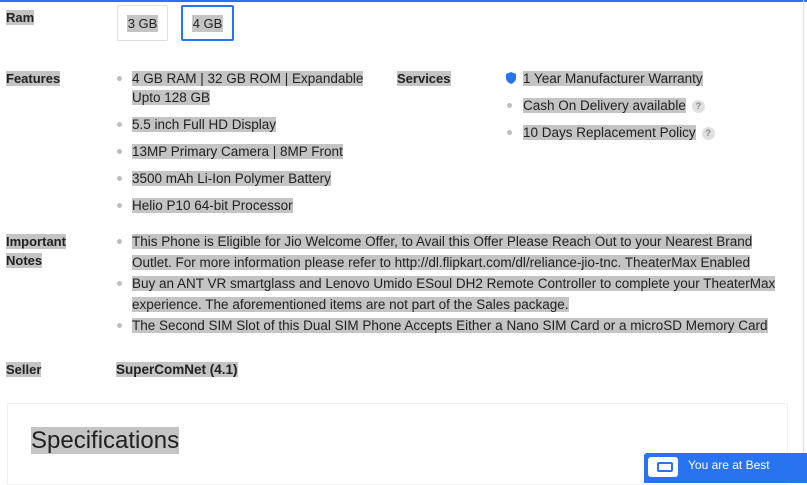 This screenshot has width=807, height=485. Describe the element at coordinates (20, 17) in the screenshot. I see `ram-label: Ram` at that location.